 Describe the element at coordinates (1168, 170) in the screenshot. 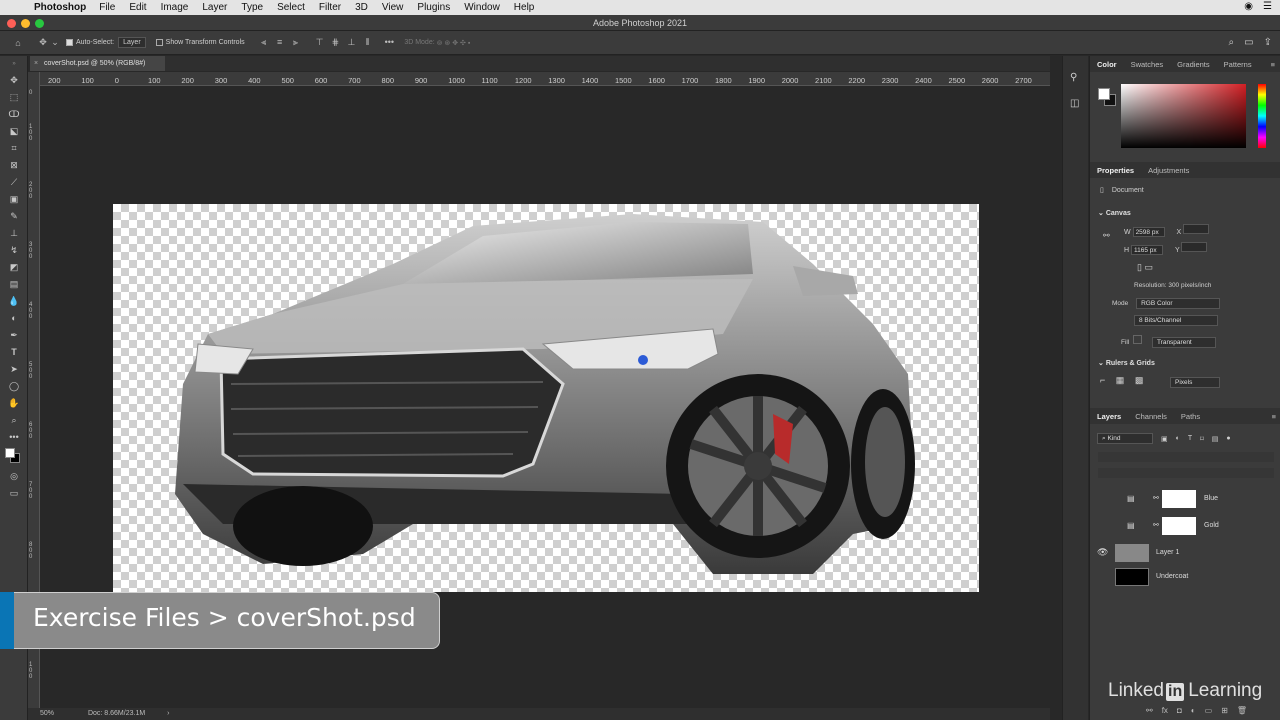

I see `tab-adjustments: Adjustments` at that location.